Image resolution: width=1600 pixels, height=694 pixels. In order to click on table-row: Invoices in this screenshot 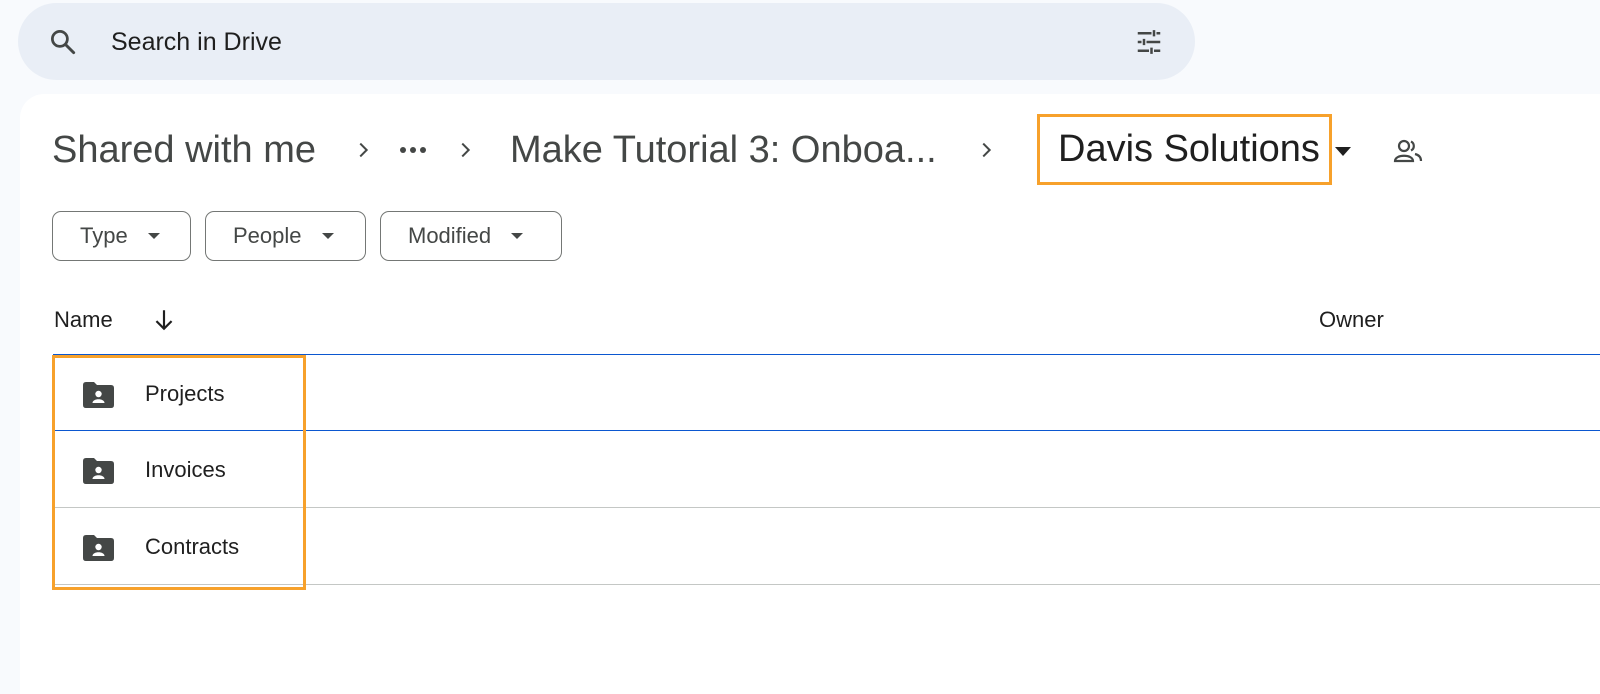, I will do `click(826, 469)`.